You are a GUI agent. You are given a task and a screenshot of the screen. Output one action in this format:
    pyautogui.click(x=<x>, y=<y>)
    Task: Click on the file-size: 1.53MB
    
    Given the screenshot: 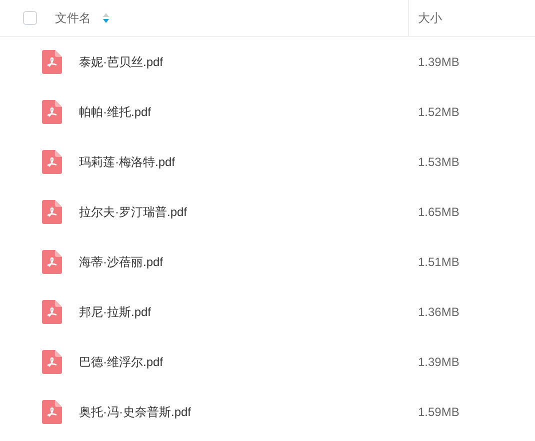 What is the action you would take?
    pyautogui.click(x=439, y=162)
    